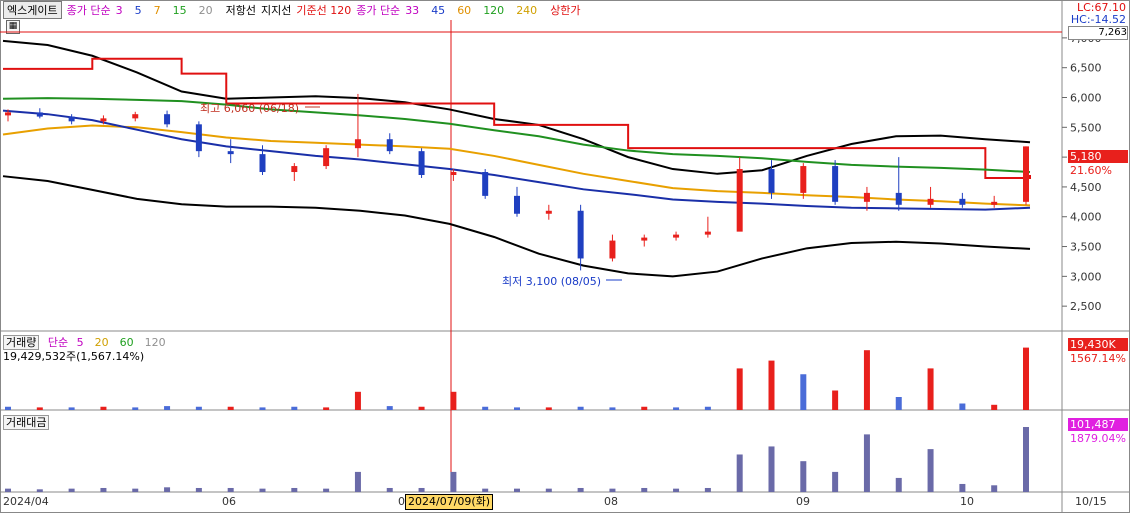 This screenshot has width=1130, height=513. I want to click on volume-percent: 1567.14%, so click(1098, 358).